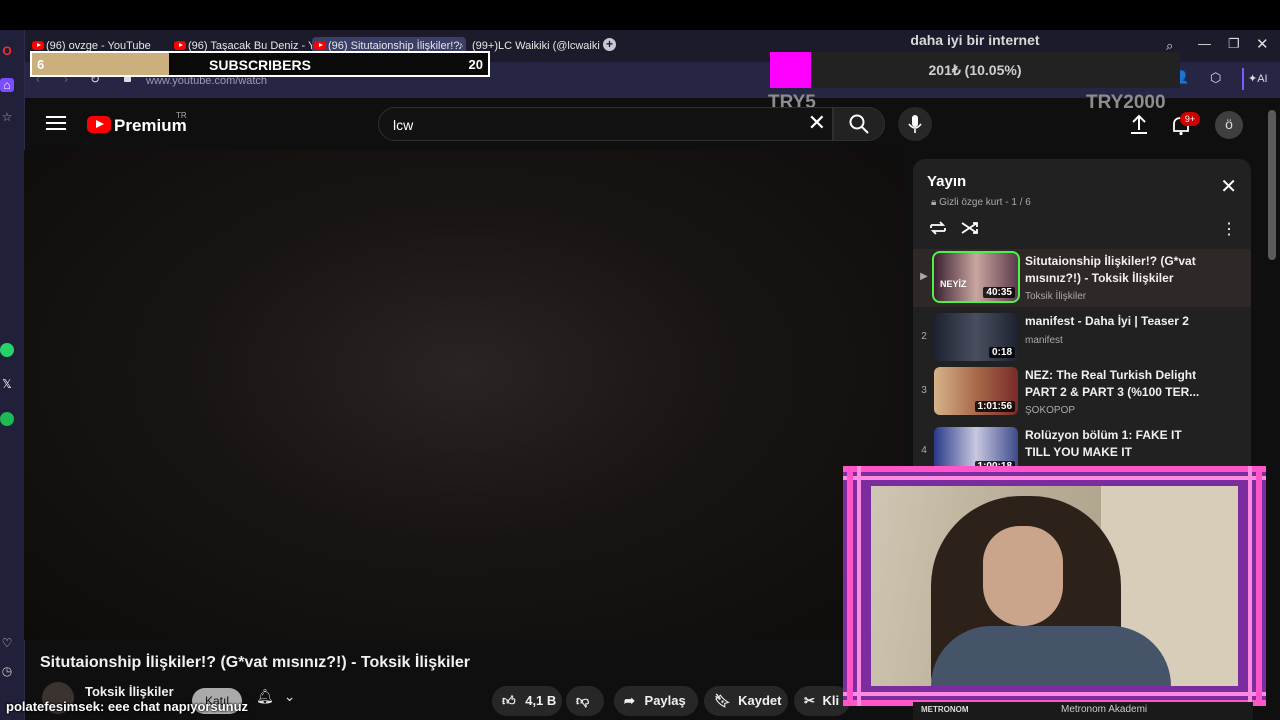 This screenshot has height=720, width=1280. I want to click on home-icon: ⌂, so click(7, 85).